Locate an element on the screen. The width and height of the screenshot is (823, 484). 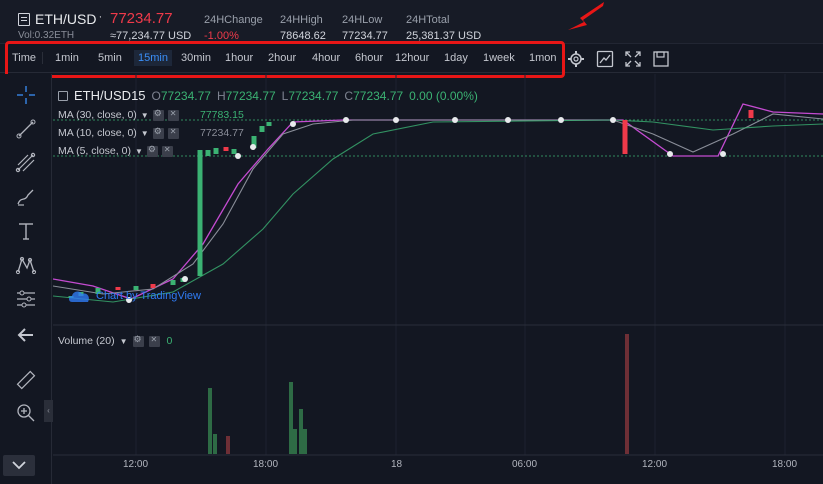
back-arrow-icon is located at coordinates (26, 335).